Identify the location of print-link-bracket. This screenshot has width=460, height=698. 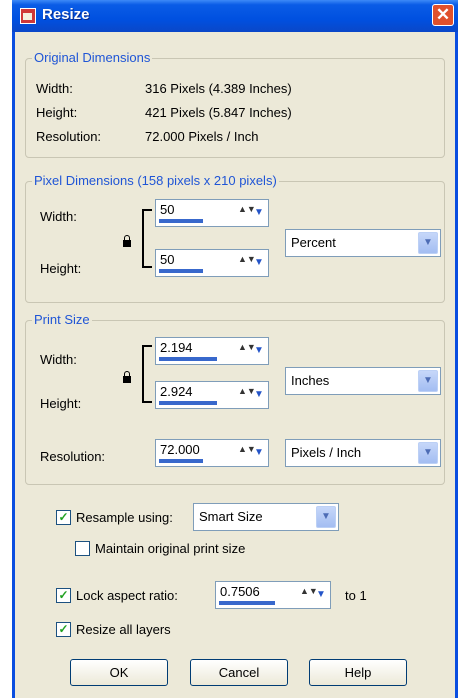
(147, 374).